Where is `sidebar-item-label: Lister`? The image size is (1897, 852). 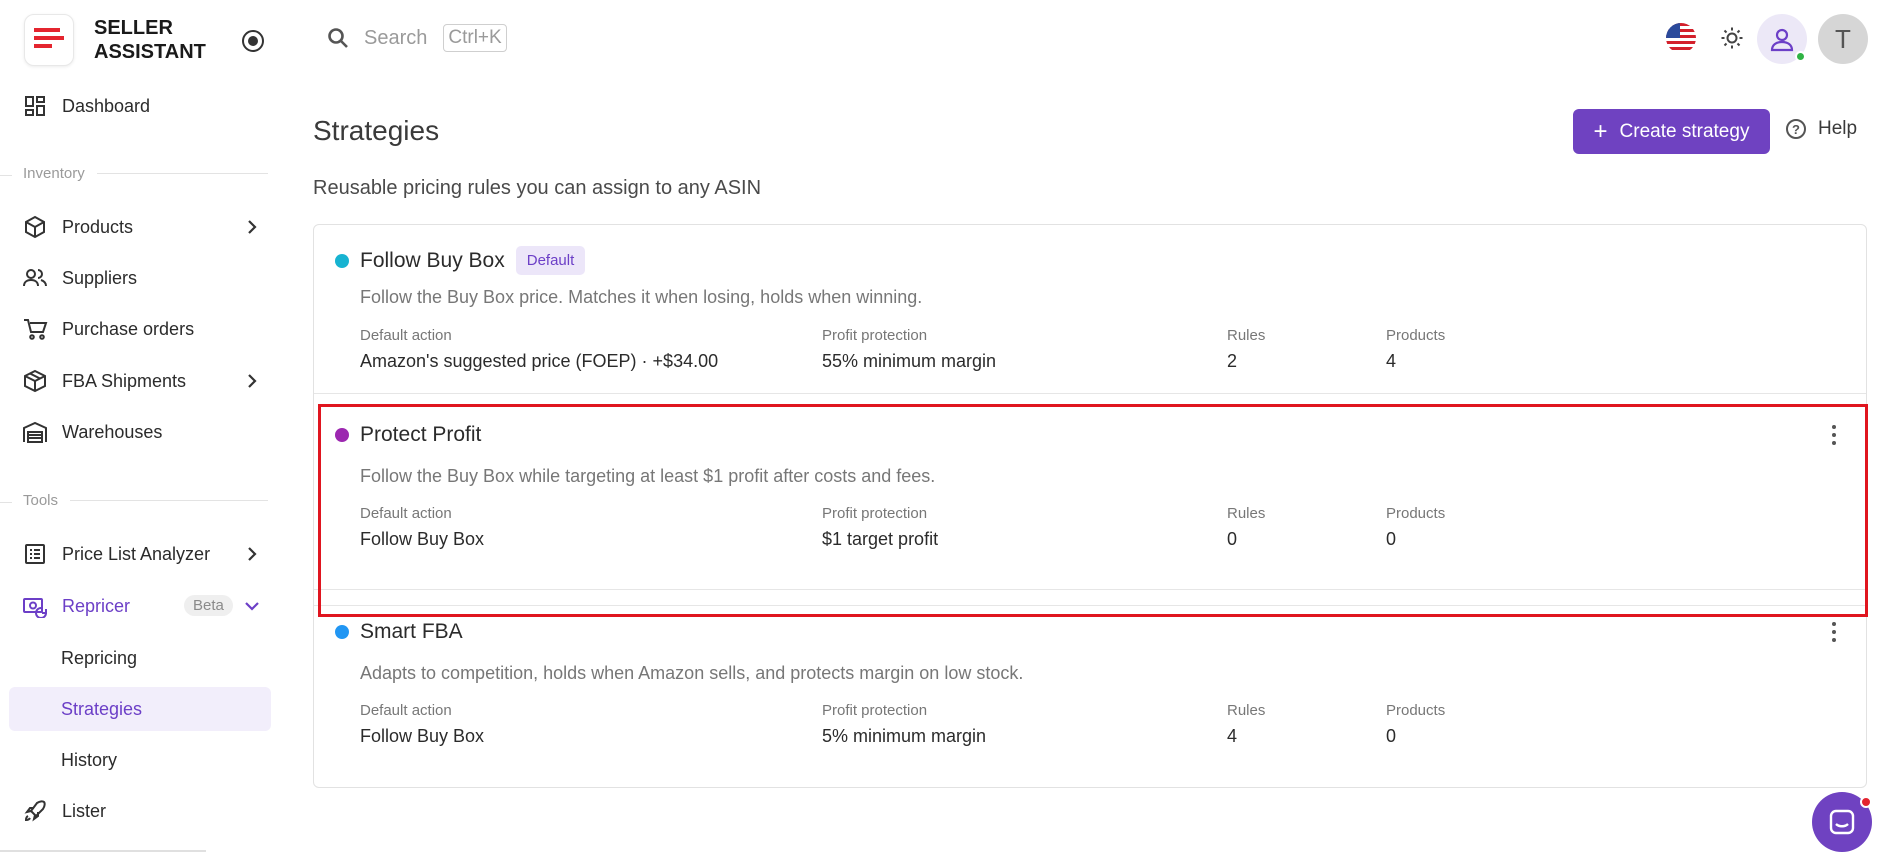 sidebar-item-label: Lister is located at coordinates (84, 810).